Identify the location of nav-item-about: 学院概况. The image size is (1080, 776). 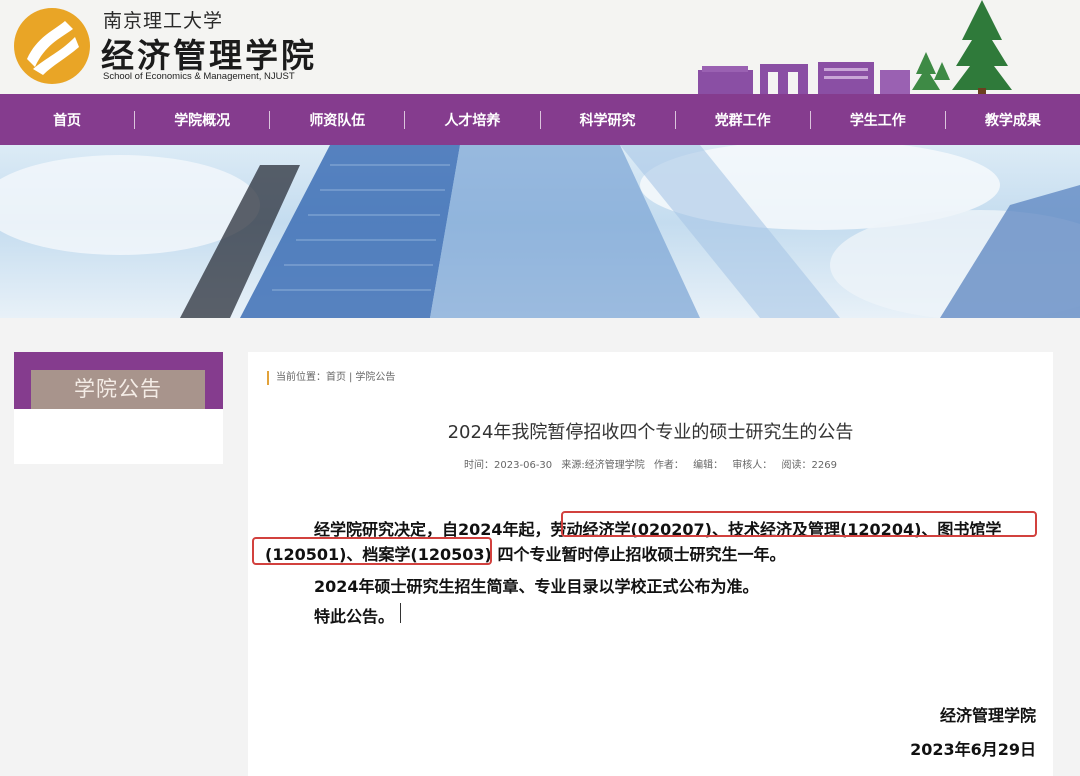
(202, 120).